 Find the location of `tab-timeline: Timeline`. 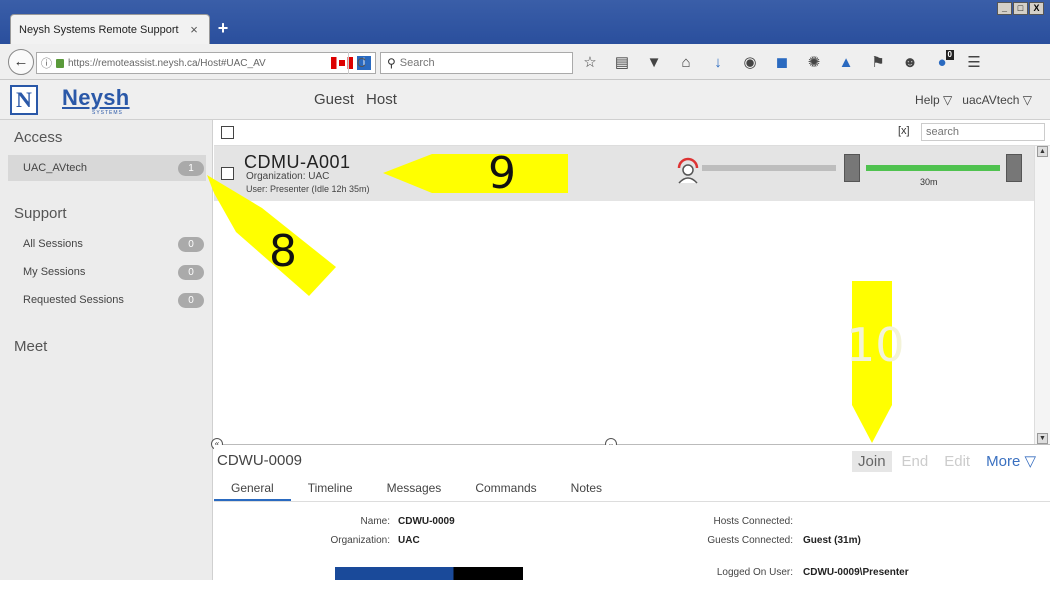

tab-timeline: Timeline is located at coordinates (330, 488).